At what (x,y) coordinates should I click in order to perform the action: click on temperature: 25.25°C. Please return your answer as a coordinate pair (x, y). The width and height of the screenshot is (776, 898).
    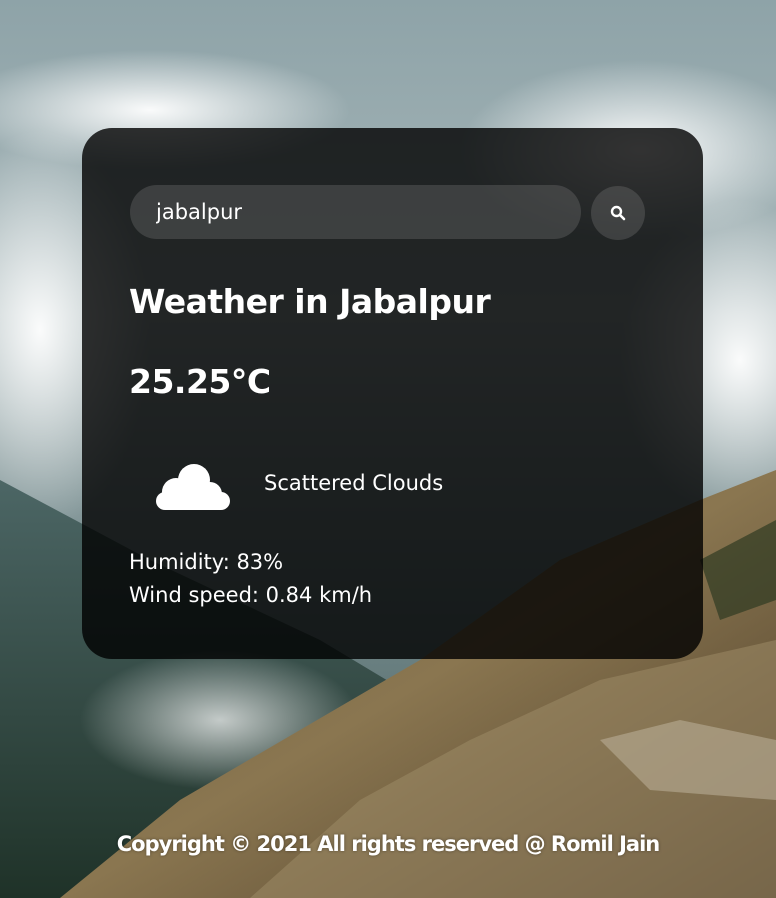
    Looking at the image, I should click on (200, 381).